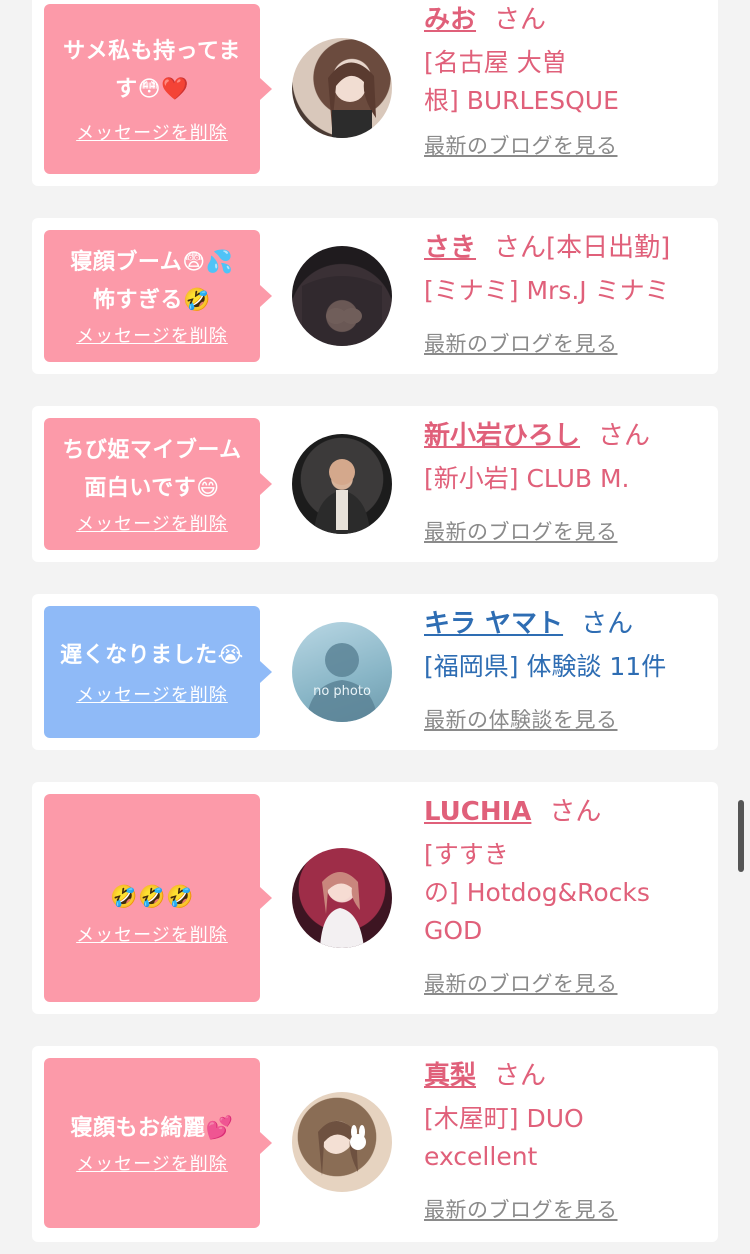 This screenshot has height=1254, width=750. What do you see at coordinates (545, 666) in the screenshot?
I see `shop-label: [福岡県] 体験談 11件` at bounding box center [545, 666].